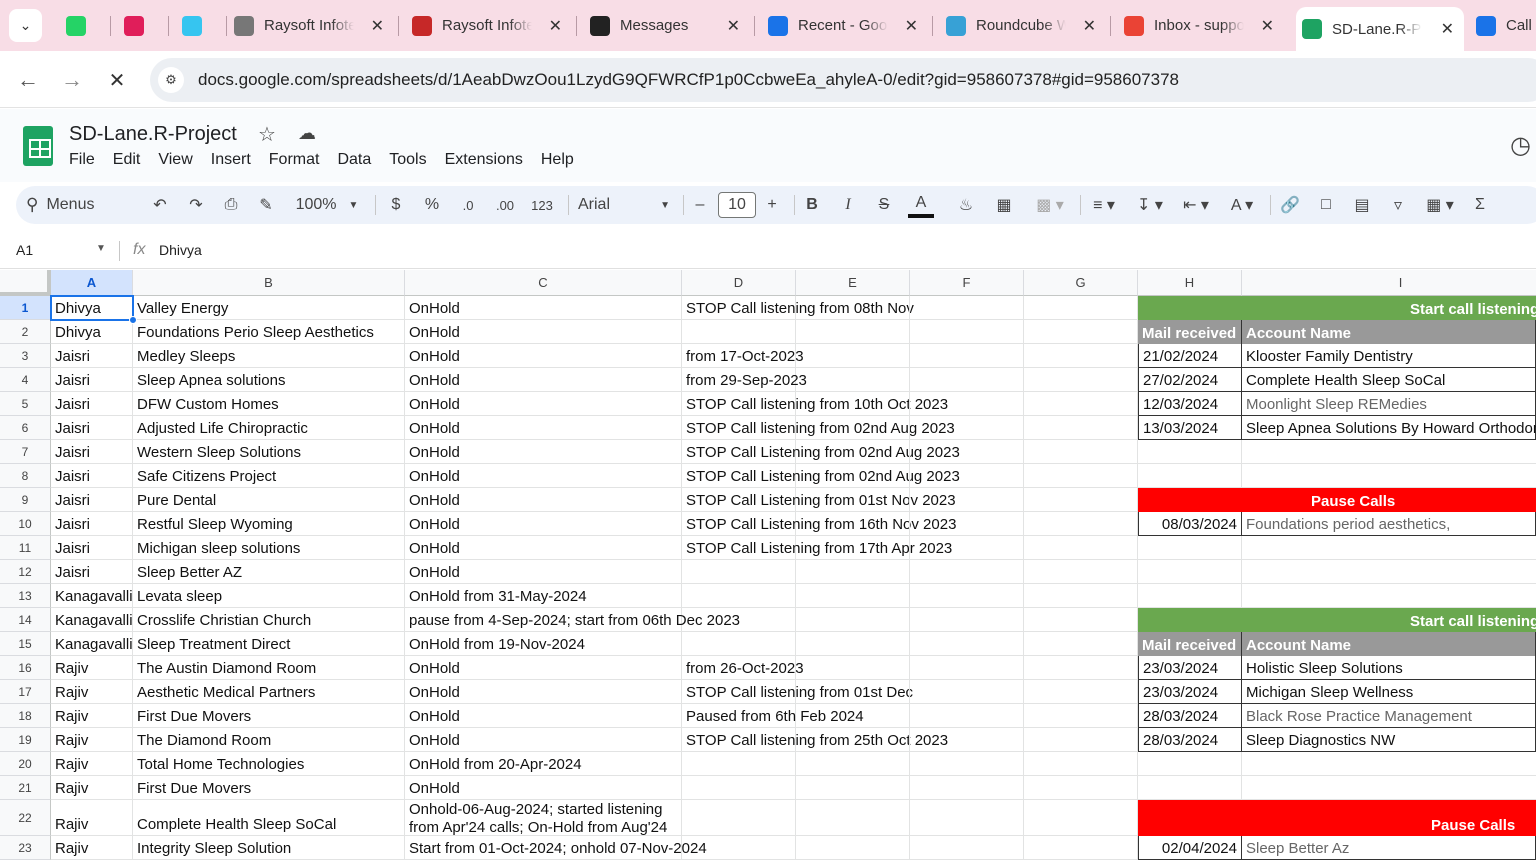 This screenshot has width=1536, height=864. Describe the element at coordinates (269, 716) in the screenshot. I see `cell-b18: First Due Movers` at that location.